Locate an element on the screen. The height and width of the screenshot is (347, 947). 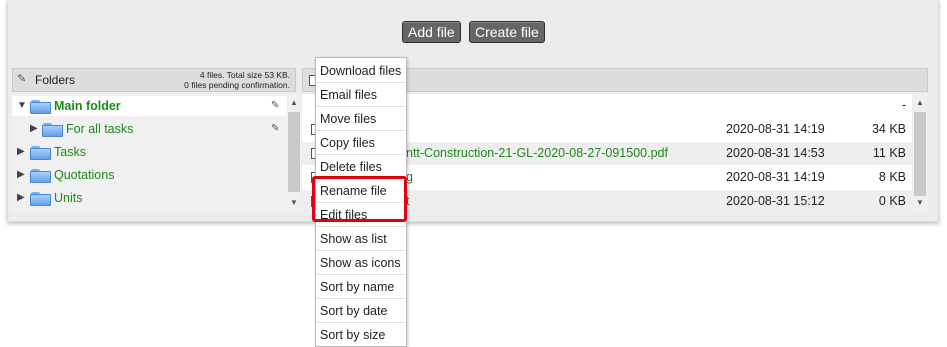
menu-item-download-files: Download files is located at coordinates (361, 71).